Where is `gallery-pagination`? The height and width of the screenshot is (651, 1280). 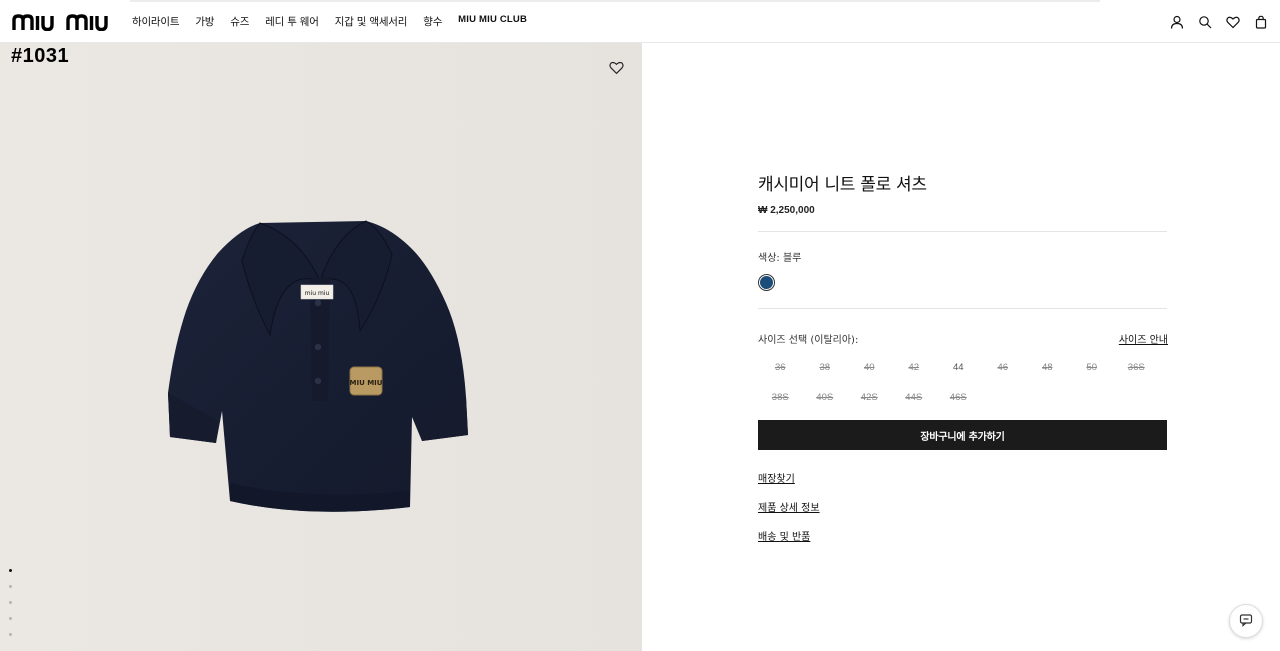
gallery-pagination is located at coordinates (10, 602).